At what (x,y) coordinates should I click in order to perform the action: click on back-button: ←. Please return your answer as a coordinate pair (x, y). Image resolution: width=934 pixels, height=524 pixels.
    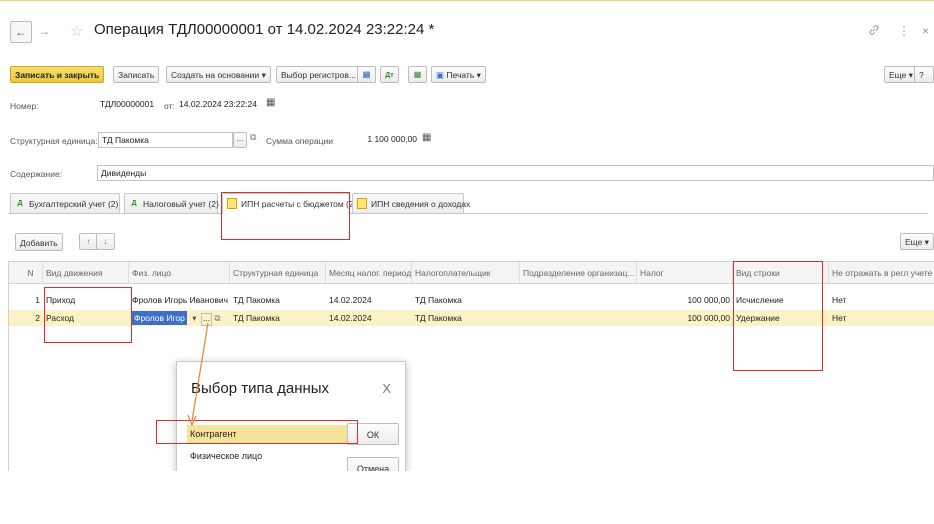
    Looking at the image, I should click on (21, 32).